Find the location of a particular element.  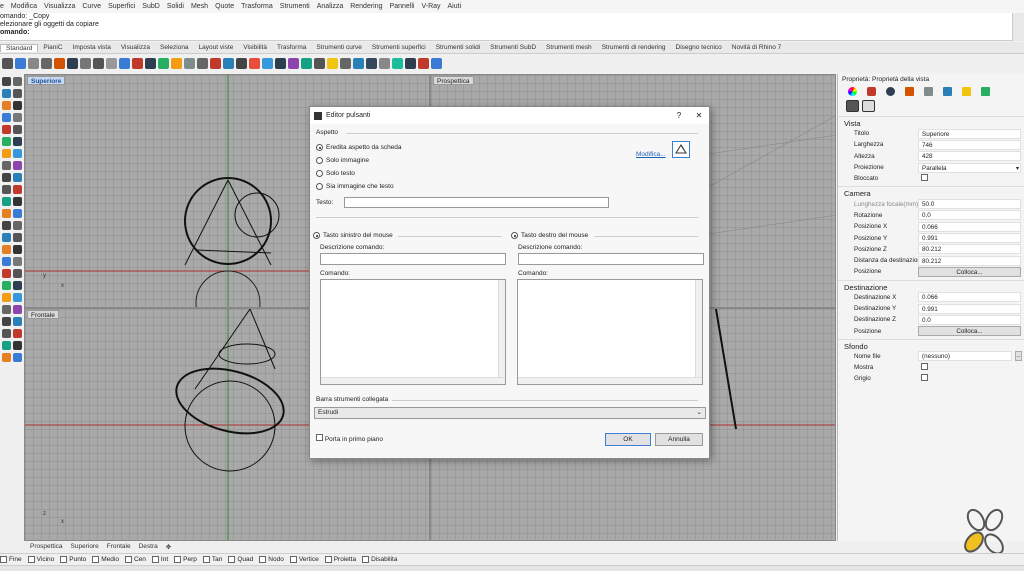

viewport-tab: Prospettica is located at coordinates (46, 546).